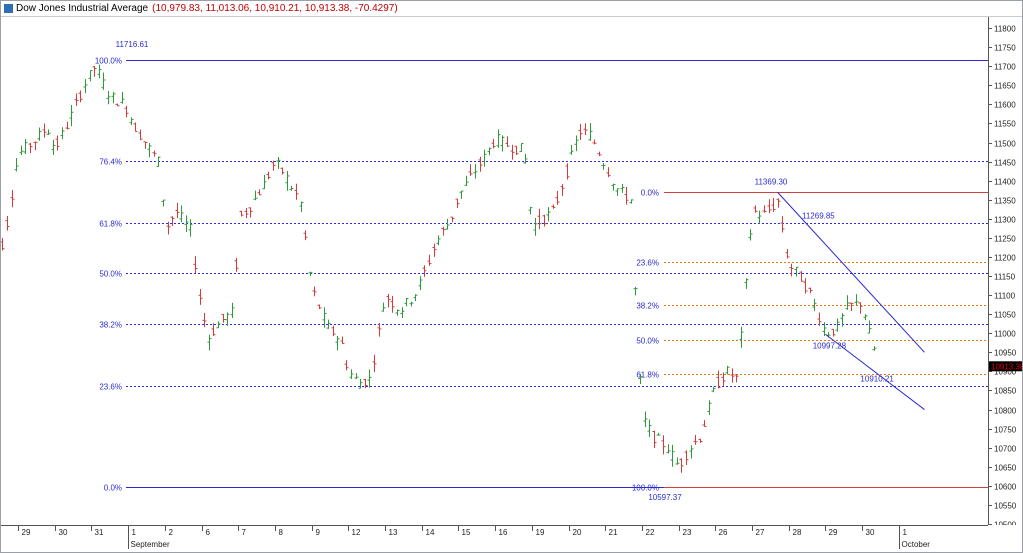 The image size is (1023, 553). What do you see at coordinates (108, 61) in the screenshot?
I see `fib-level-label: 100.0%` at bounding box center [108, 61].